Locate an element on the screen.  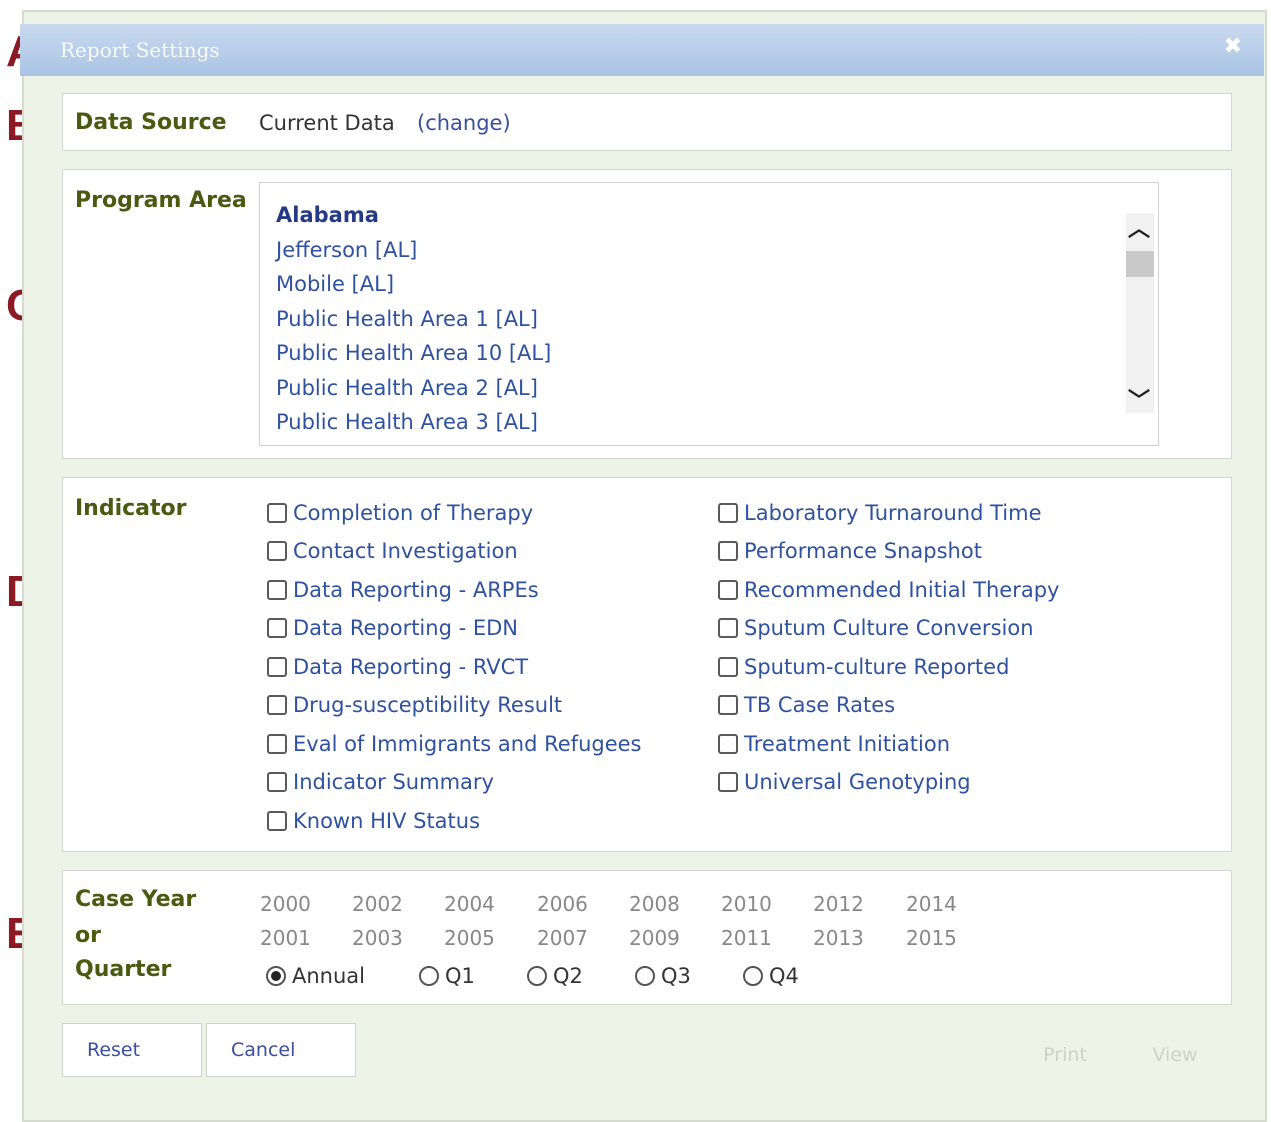
year-option: 2003 is located at coordinates (377, 938).